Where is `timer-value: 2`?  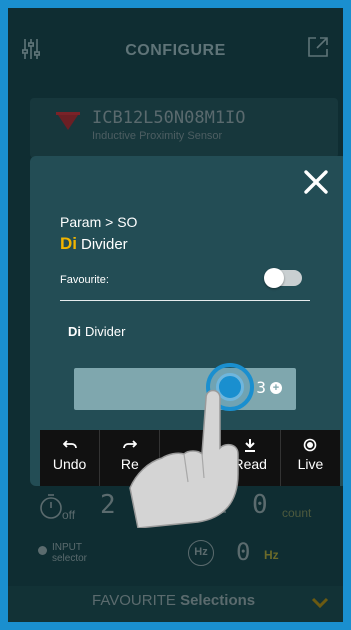
timer-value: 2 is located at coordinates (108, 505).